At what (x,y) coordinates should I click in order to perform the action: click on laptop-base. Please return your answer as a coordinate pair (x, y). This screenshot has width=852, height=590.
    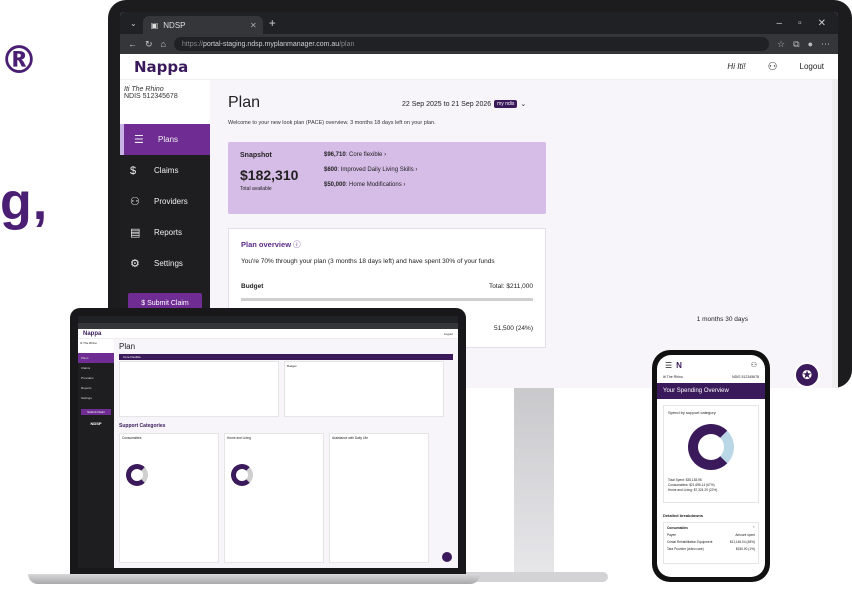
    Looking at the image, I should click on (254, 579).